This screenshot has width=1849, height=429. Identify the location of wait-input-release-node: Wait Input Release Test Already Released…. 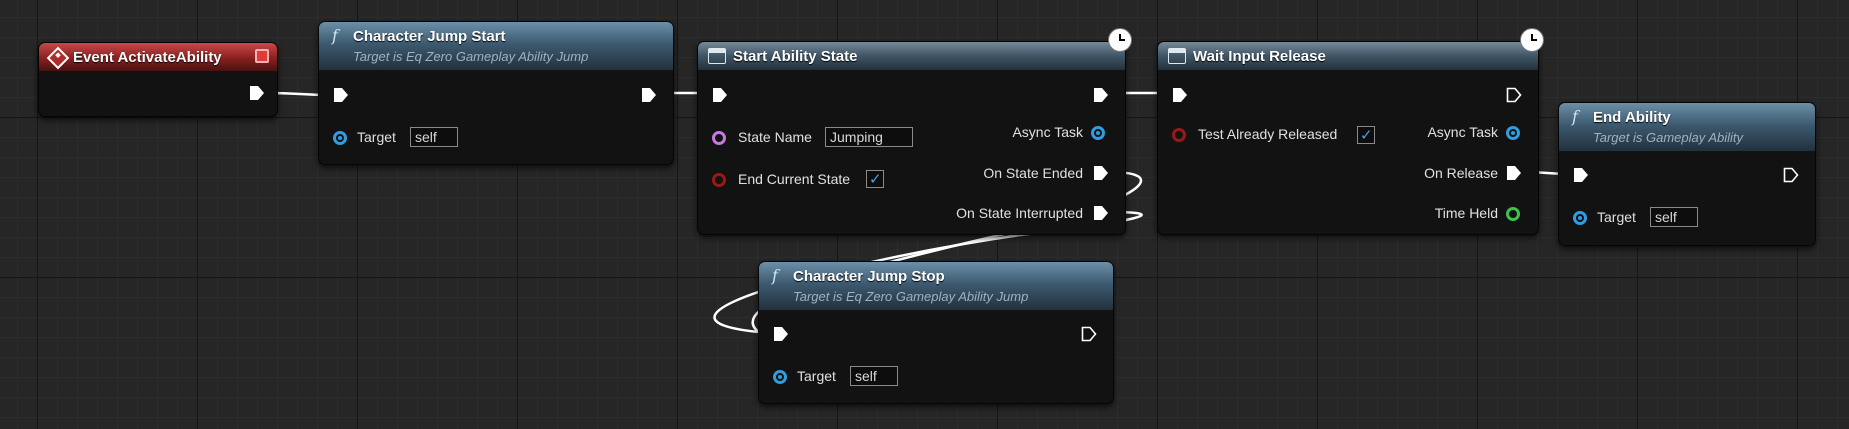
(1348, 138).